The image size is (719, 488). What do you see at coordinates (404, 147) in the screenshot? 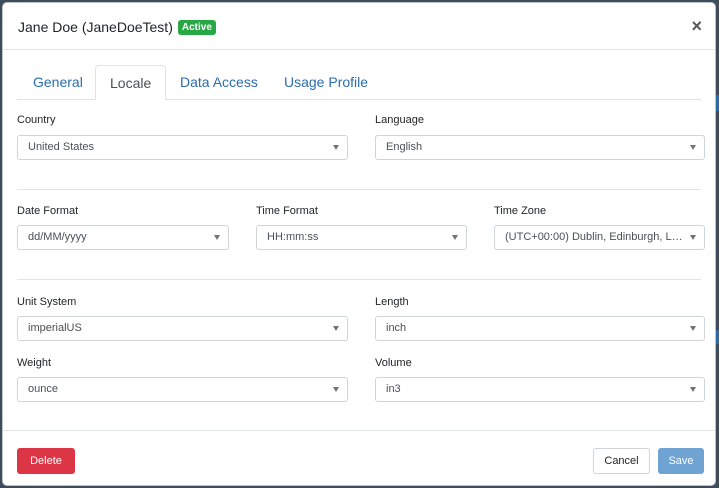
I see `language-value: English` at bounding box center [404, 147].